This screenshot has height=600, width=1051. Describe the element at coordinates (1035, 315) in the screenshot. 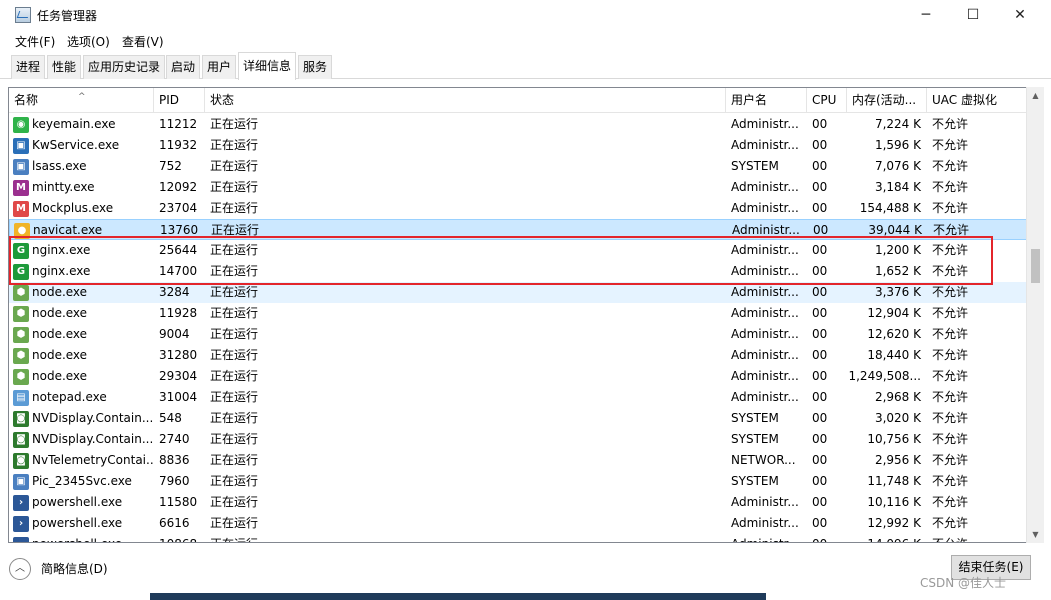

I see `vertical-scrollbar: ▲ ▼` at that location.